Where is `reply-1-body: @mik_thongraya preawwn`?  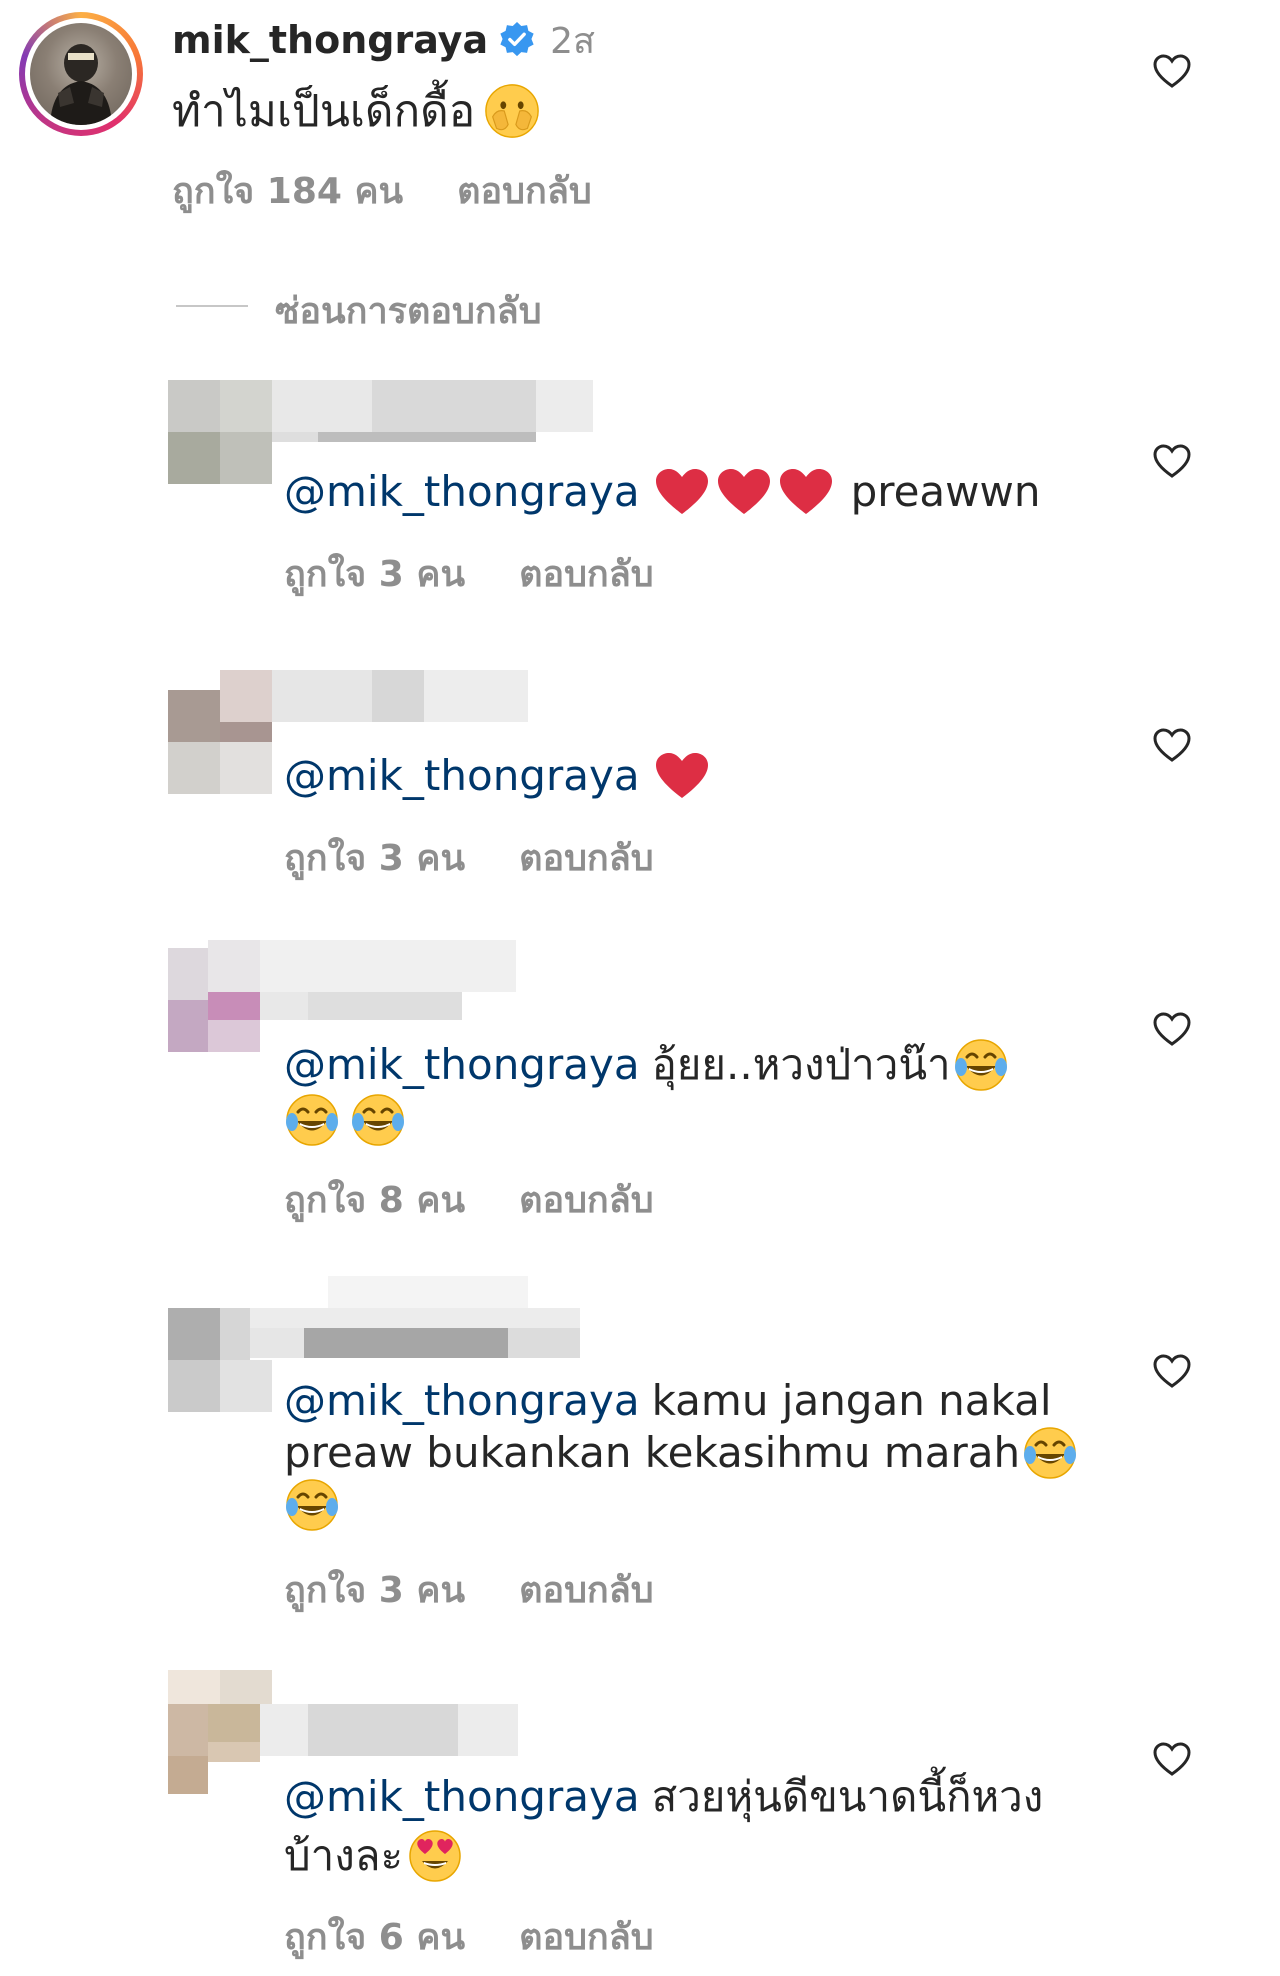 reply-1-body: @mik_thongraya preawwn is located at coordinates (662, 492).